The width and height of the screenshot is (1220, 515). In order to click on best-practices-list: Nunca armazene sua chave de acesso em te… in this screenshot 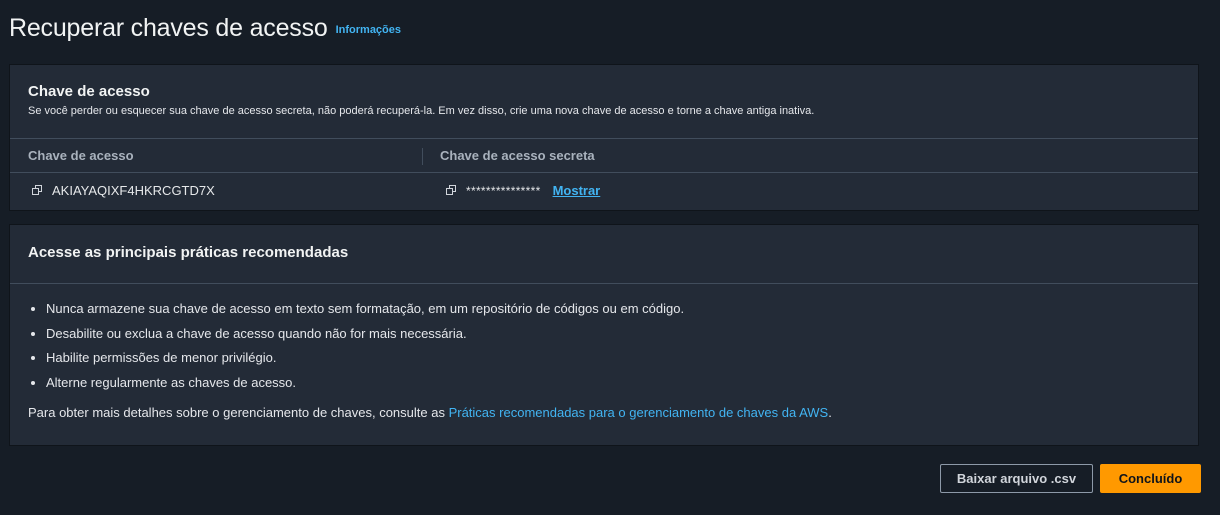, I will do `click(347, 350)`.